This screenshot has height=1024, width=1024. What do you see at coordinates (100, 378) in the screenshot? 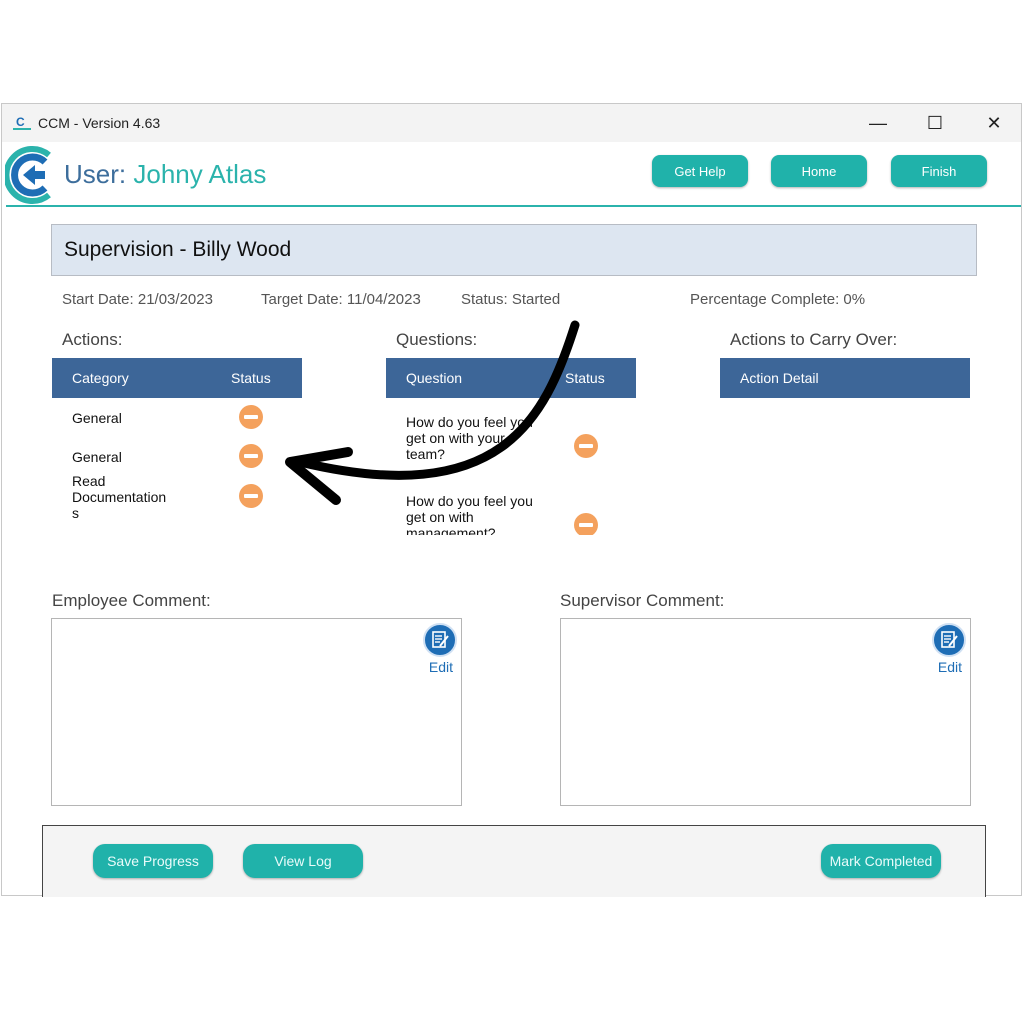
I see `category-column-header: Category` at bounding box center [100, 378].